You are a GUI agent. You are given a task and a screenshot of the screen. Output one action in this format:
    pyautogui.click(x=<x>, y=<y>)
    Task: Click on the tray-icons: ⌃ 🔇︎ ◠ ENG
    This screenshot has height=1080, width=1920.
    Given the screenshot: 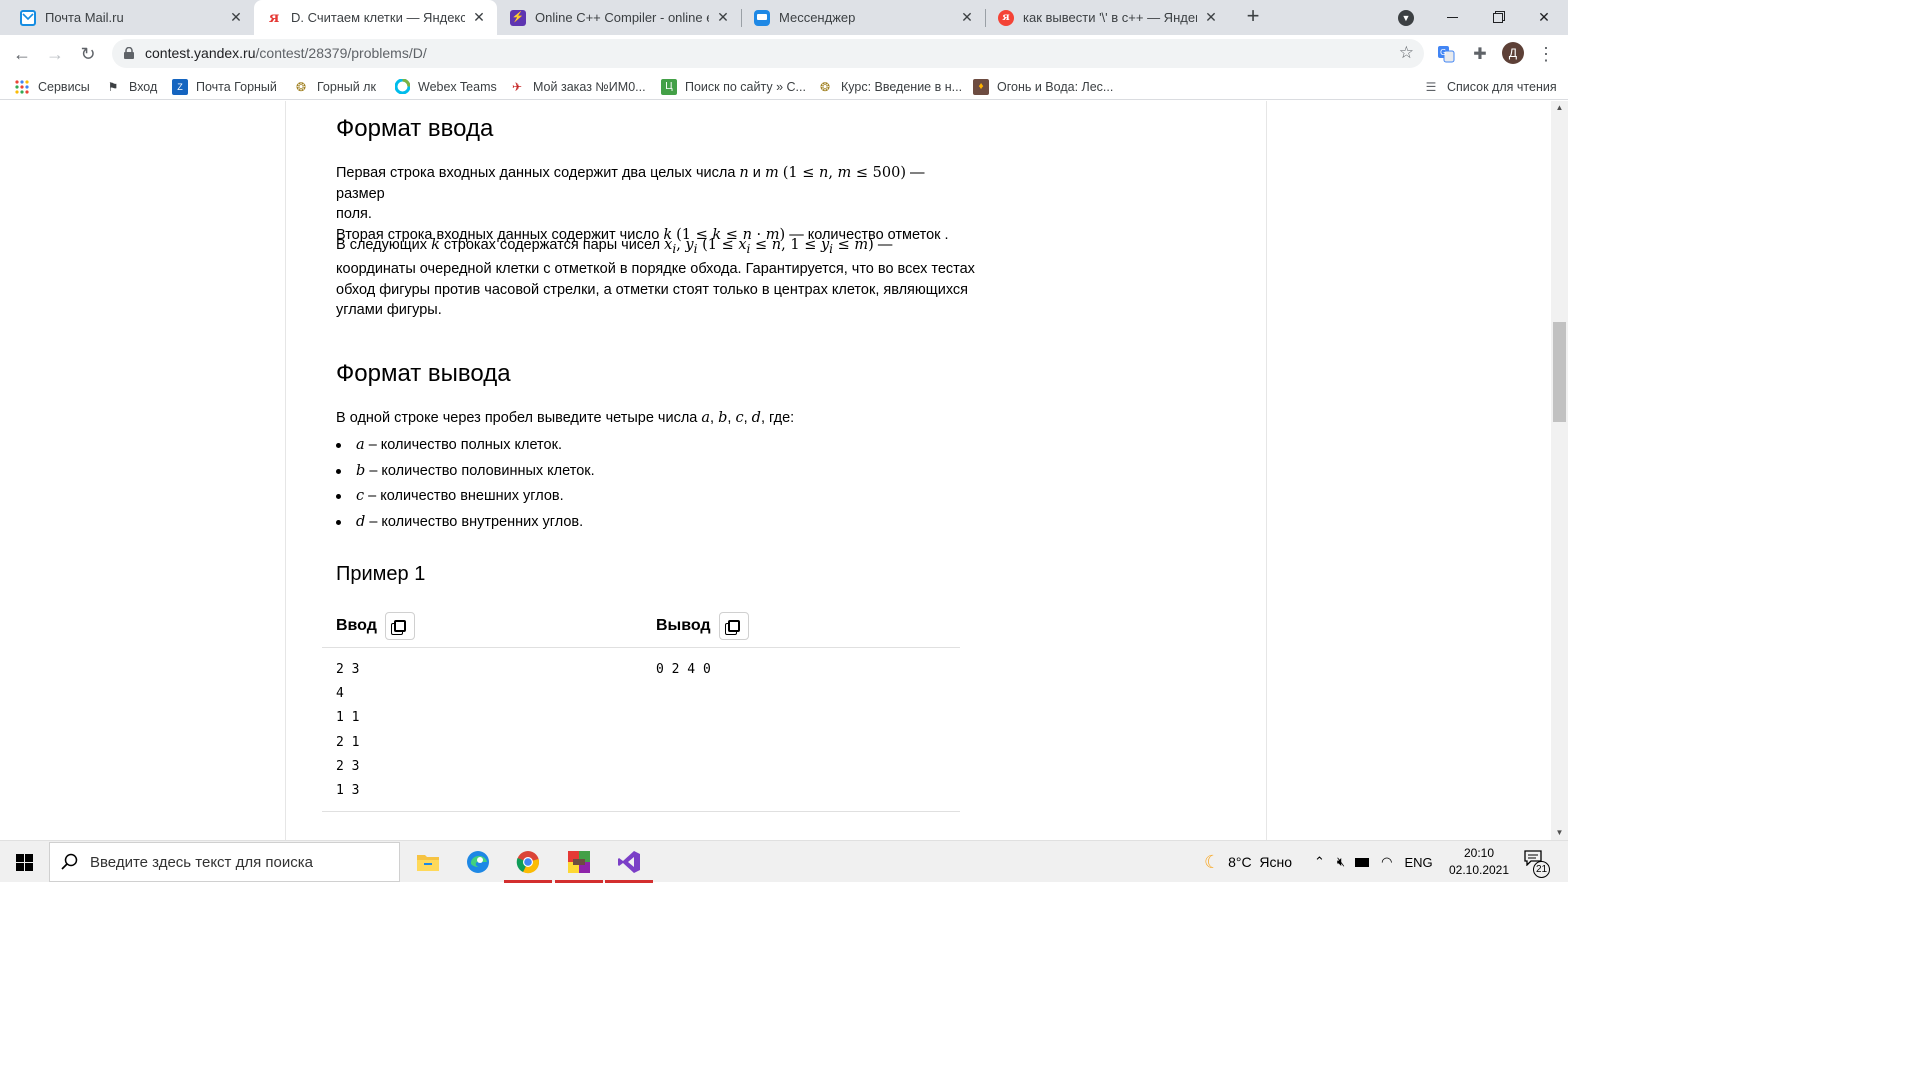 What is the action you would take?
    pyautogui.click(x=1373, y=862)
    